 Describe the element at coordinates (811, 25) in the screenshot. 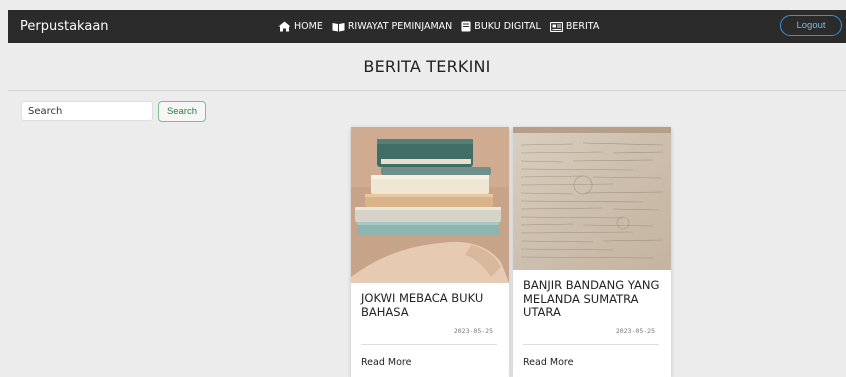

I see `logout-button: Logout` at that location.